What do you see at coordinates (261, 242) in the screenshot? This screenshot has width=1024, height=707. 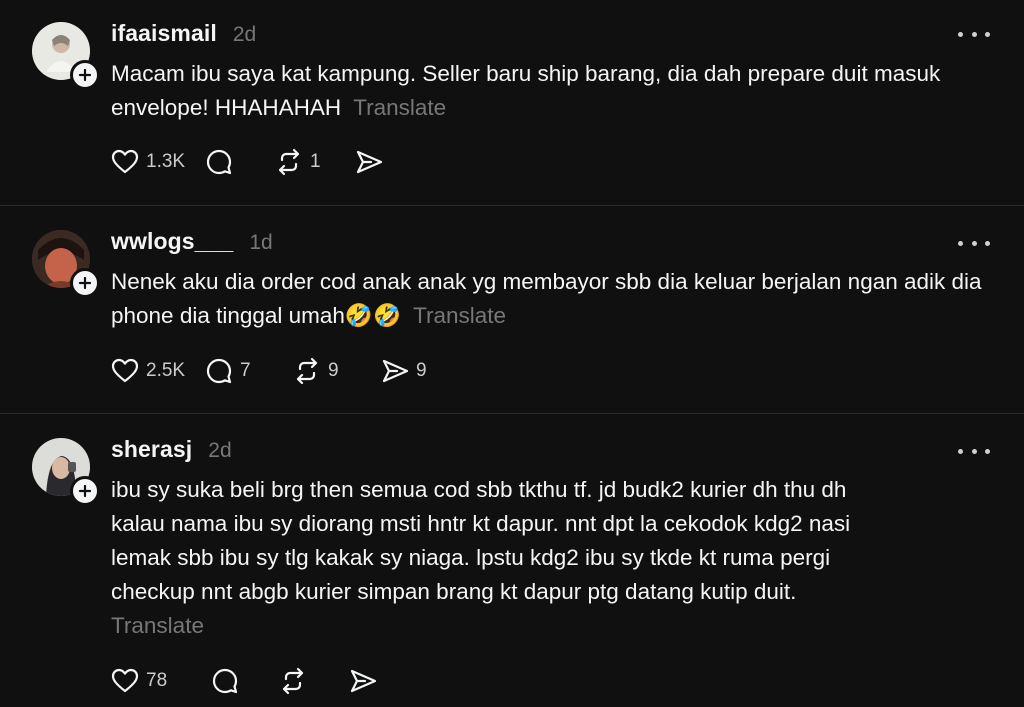 I see `timestamp: 1d` at bounding box center [261, 242].